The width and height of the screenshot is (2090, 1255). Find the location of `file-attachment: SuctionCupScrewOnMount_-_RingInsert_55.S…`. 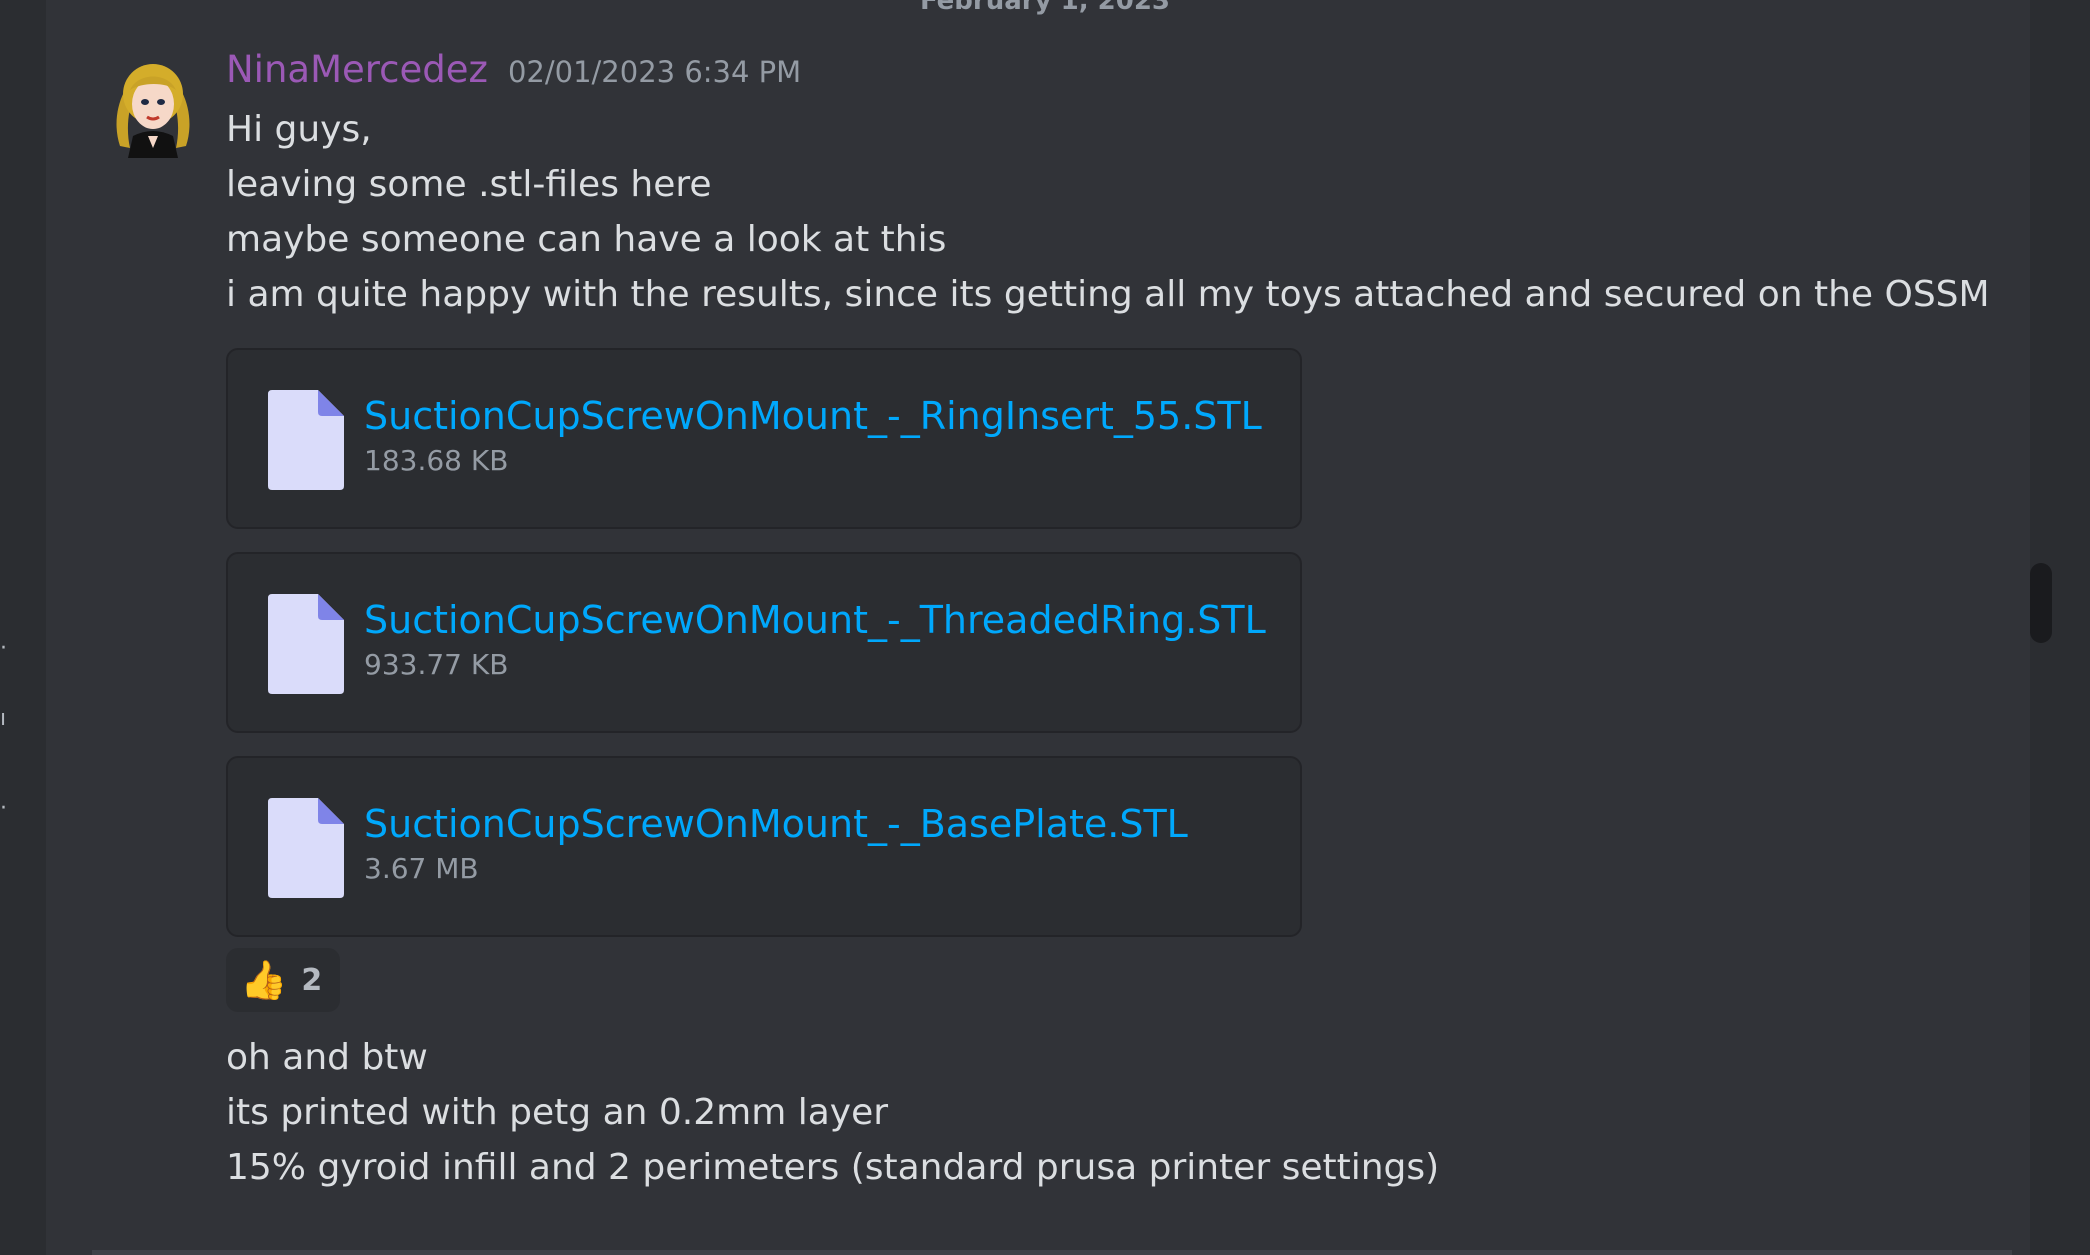

file-attachment: SuctionCupScrewOnMount_-_RingInsert_55.S… is located at coordinates (764, 438).